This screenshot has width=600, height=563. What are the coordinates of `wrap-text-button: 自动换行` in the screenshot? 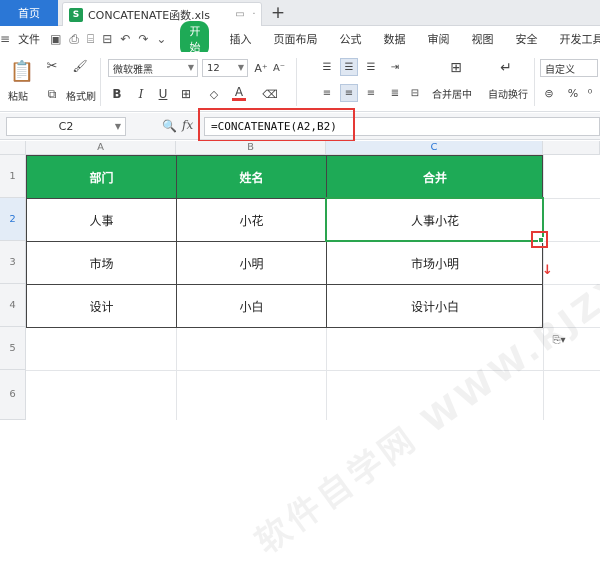 It's located at (508, 93).